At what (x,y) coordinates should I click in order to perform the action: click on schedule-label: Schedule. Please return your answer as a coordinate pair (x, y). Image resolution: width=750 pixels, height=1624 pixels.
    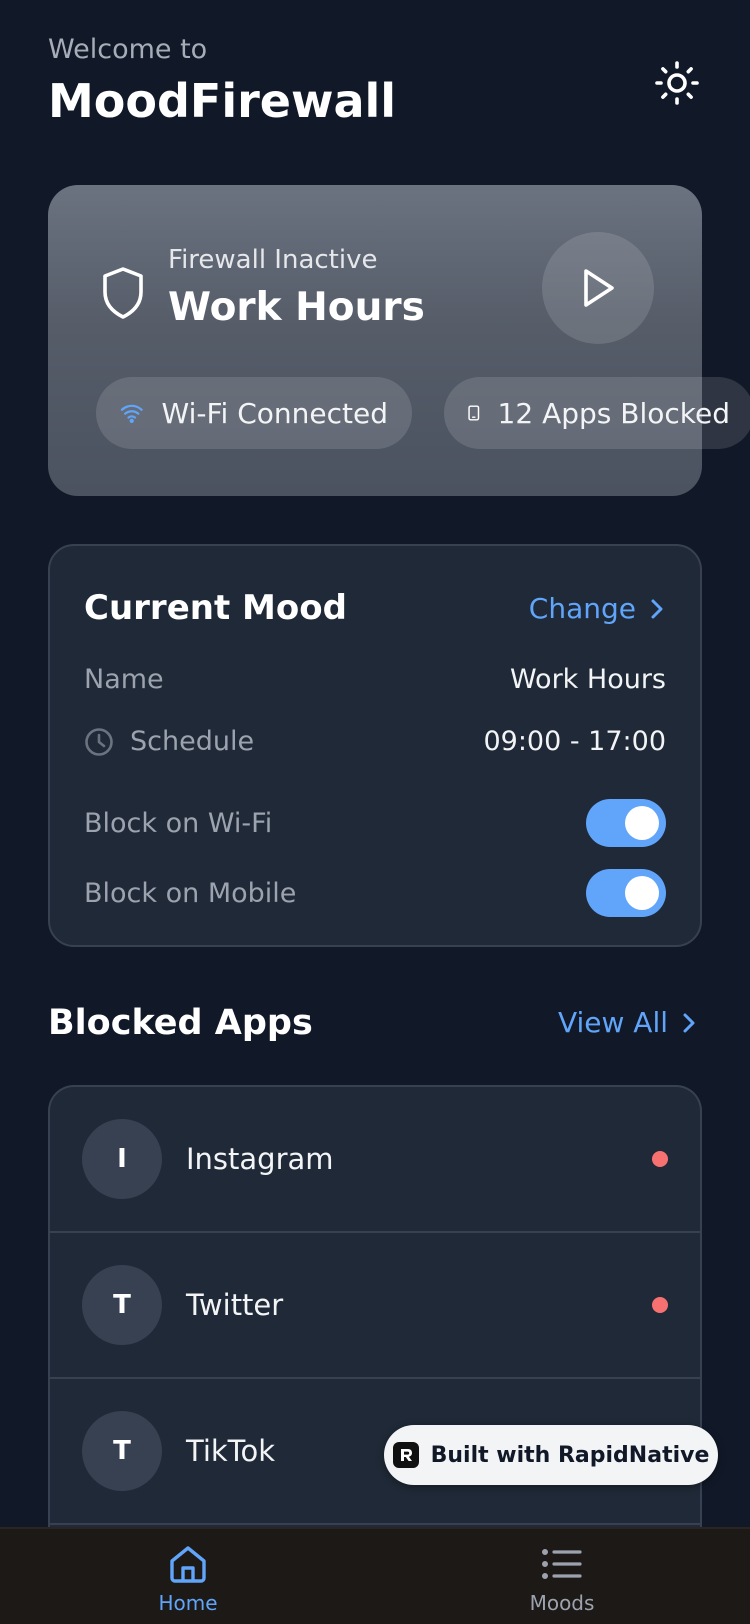
    Looking at the image, I should click on (192, 741).